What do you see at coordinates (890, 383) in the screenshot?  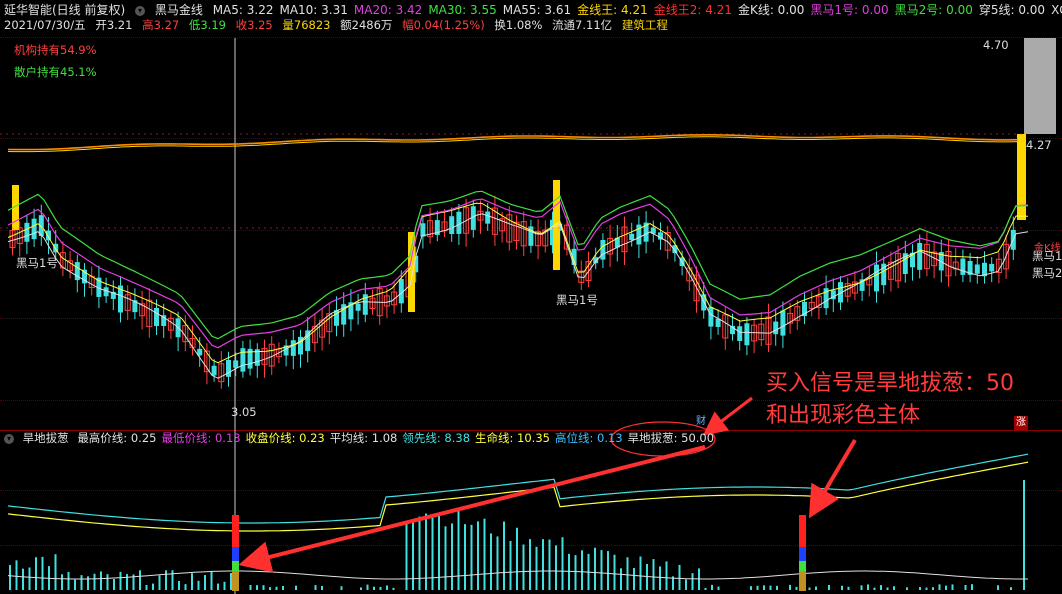 I see `annotation-line1: 买入信号是旱地拔葱：50` at bounding box center [890, 383].